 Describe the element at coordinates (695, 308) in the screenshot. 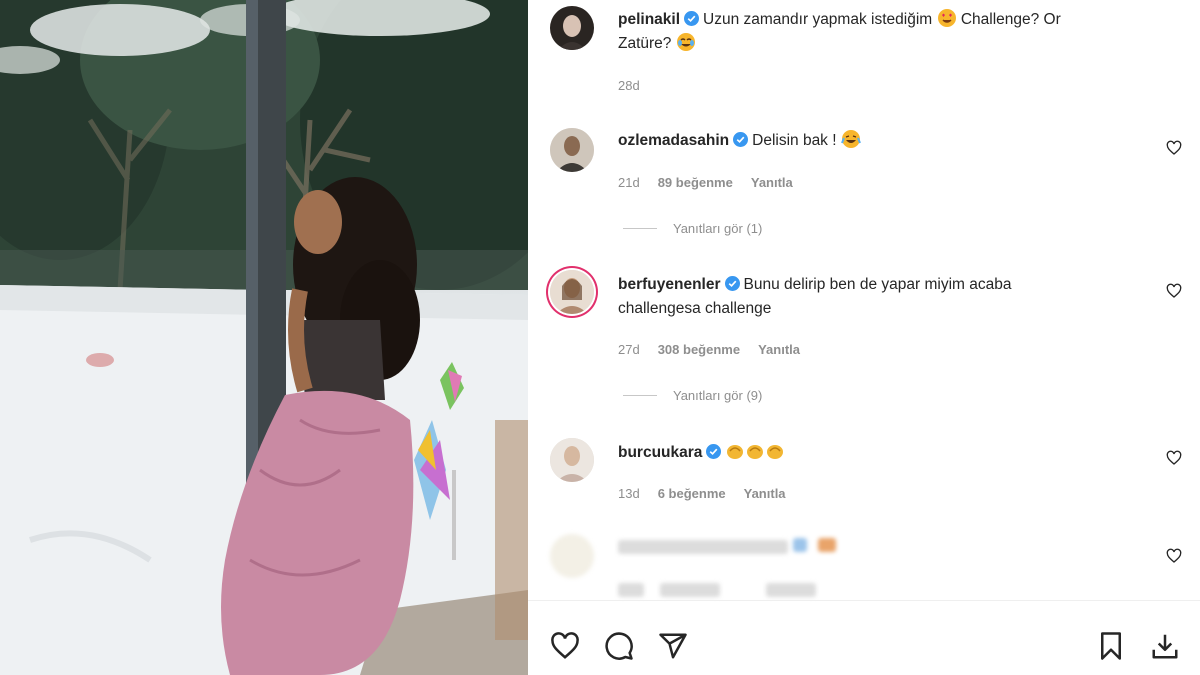

I see `comment-2-body-line2: challengesa challenge` at that location.